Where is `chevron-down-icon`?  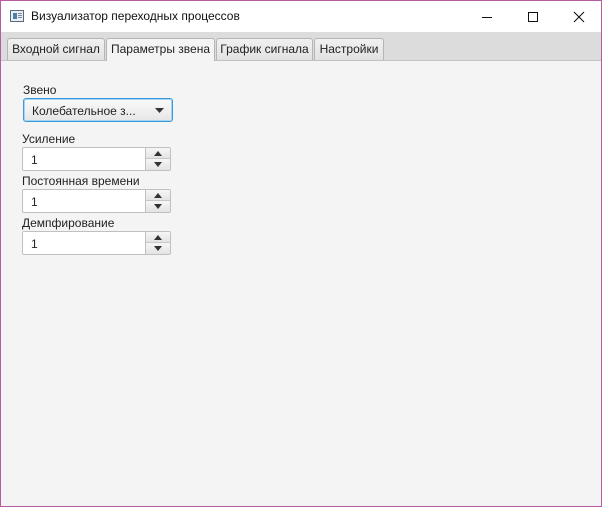
chevron-down-icon is located at coordinates (159, 110).